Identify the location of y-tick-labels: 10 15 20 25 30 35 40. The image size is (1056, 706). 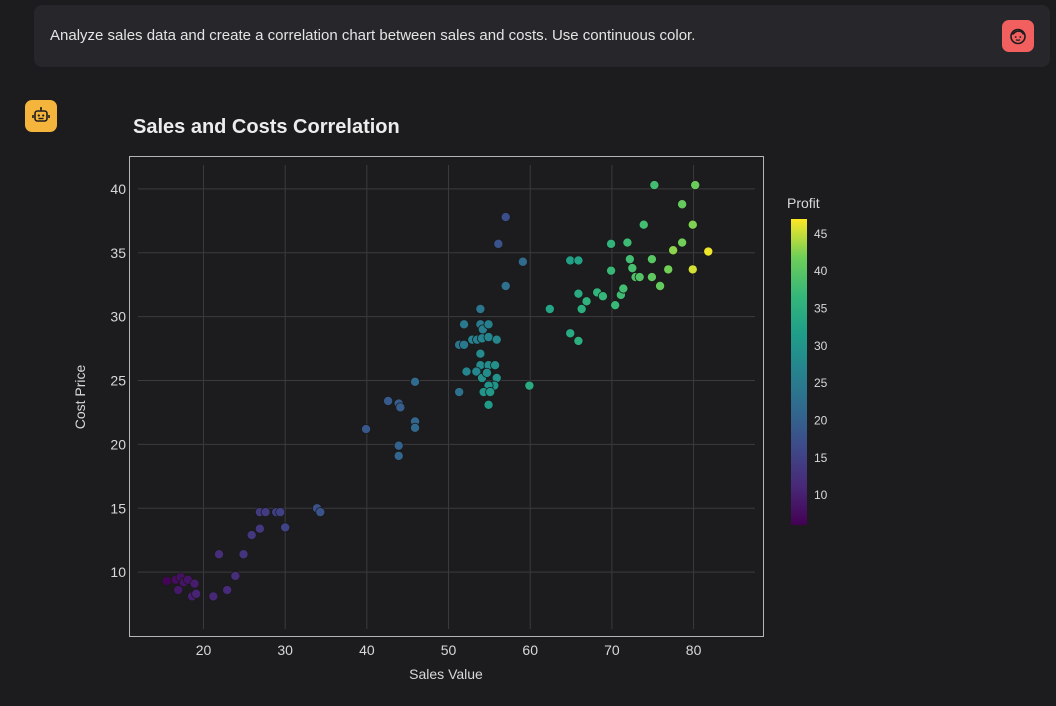
(118, 380).